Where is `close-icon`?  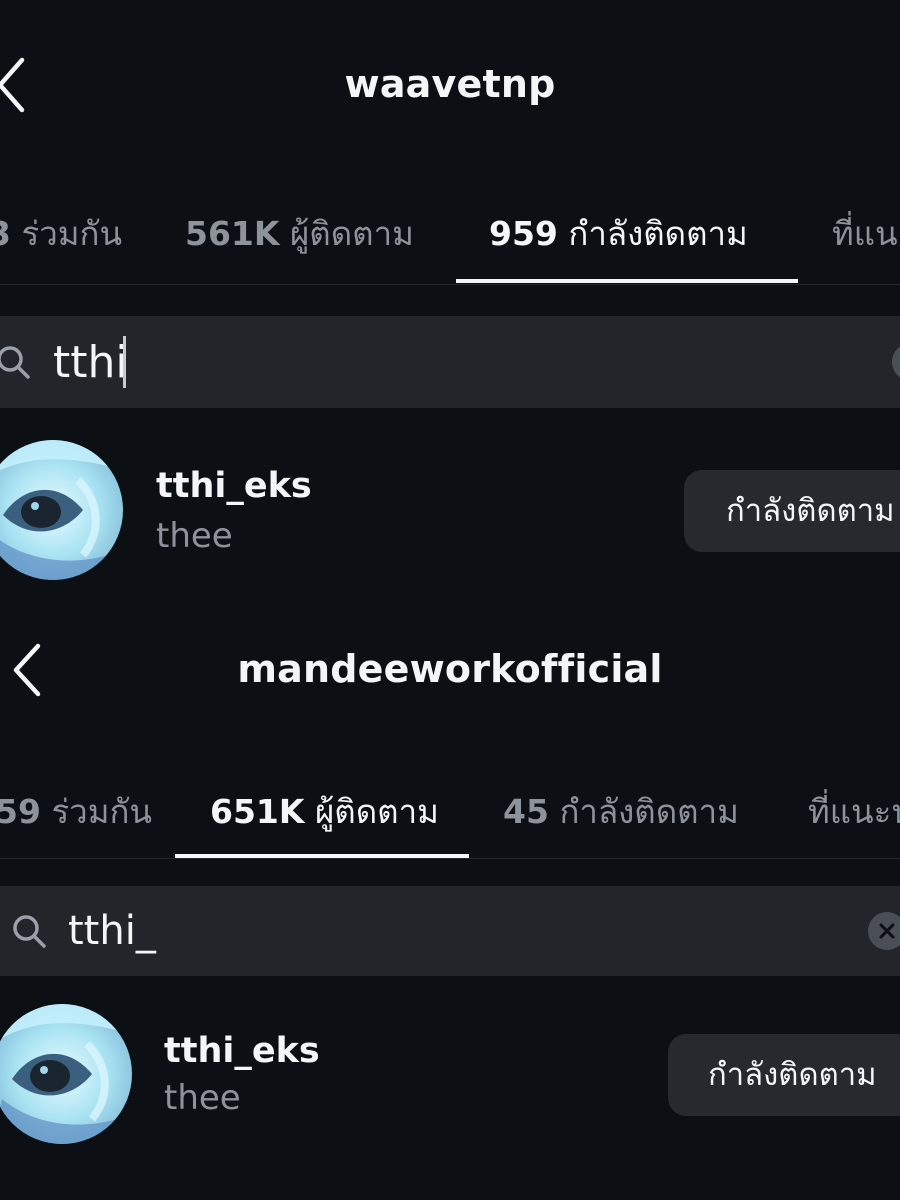 close-icon is located at coordinates (887, 931).